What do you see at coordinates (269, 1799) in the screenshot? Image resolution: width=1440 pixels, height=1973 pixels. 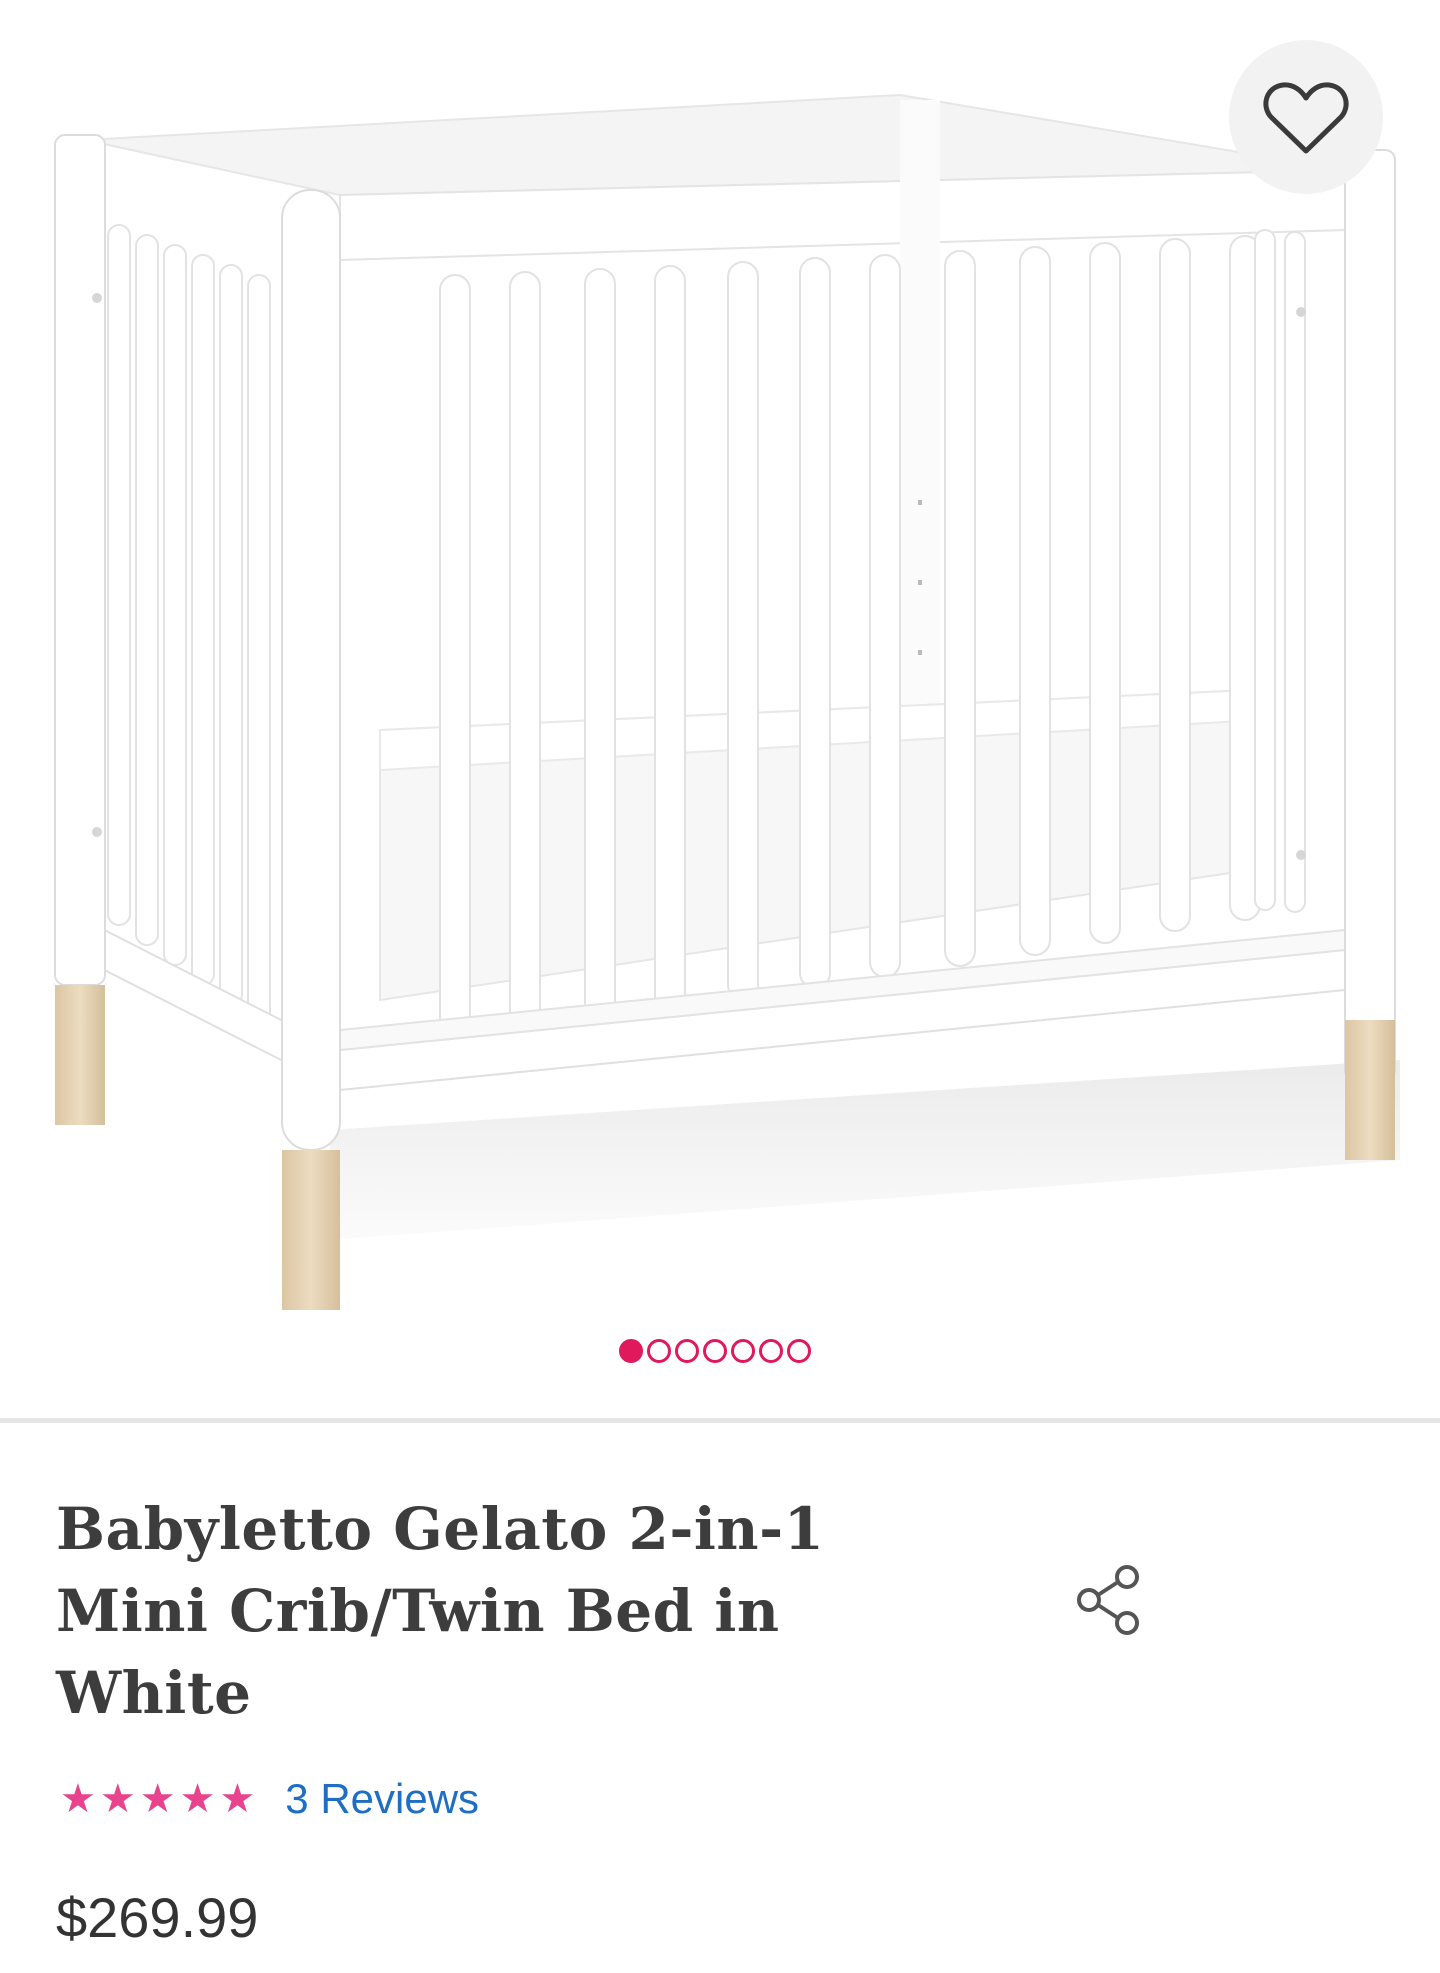 I see `product-rating: ★ ★ ★ ★ ★ 3 Reviews` at bounding box center [269, 1799].